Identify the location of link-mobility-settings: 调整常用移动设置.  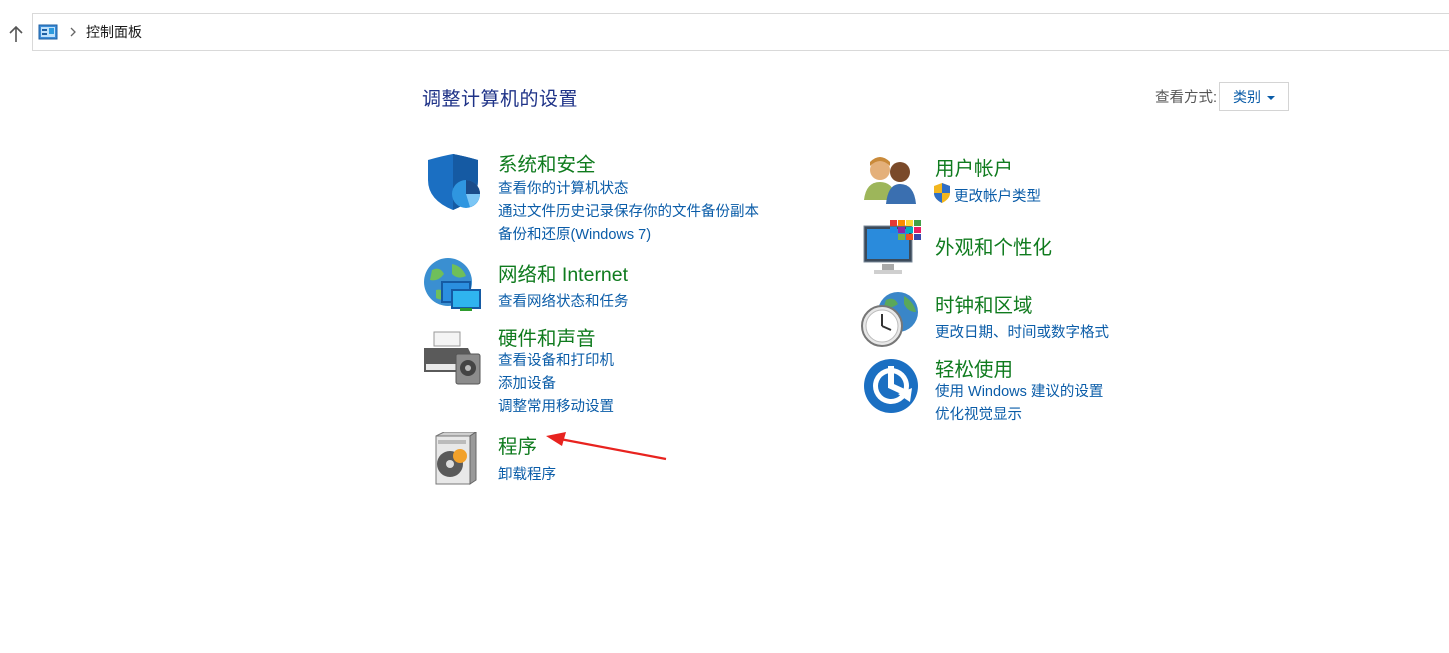
(556, 405).